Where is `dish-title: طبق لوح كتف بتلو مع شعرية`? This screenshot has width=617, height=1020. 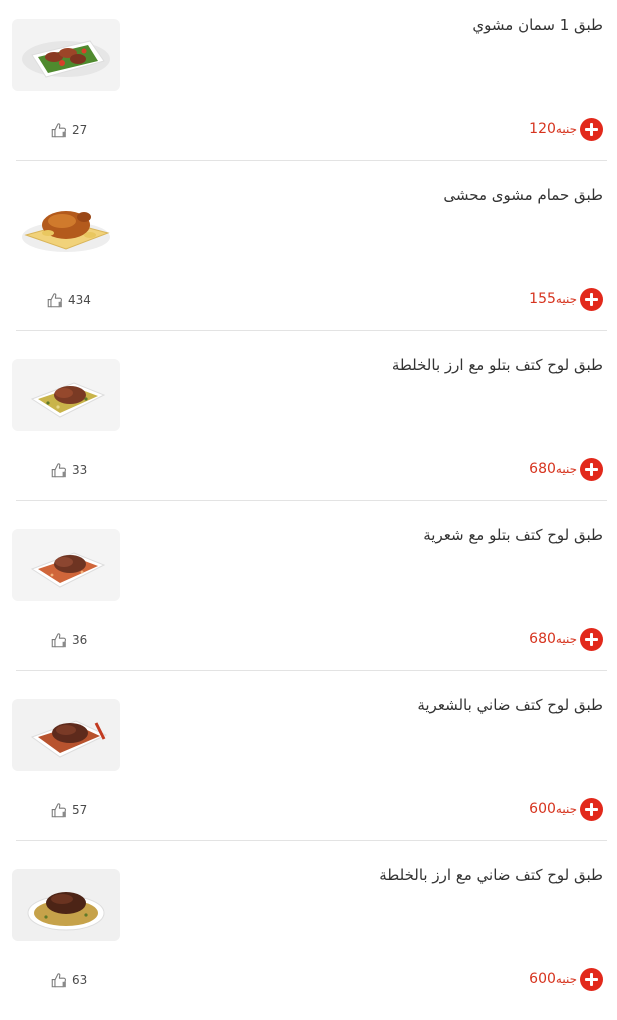
dish-title: طبق لوح كتف بتلو مع شعرية is located at coordinates (373, 535).